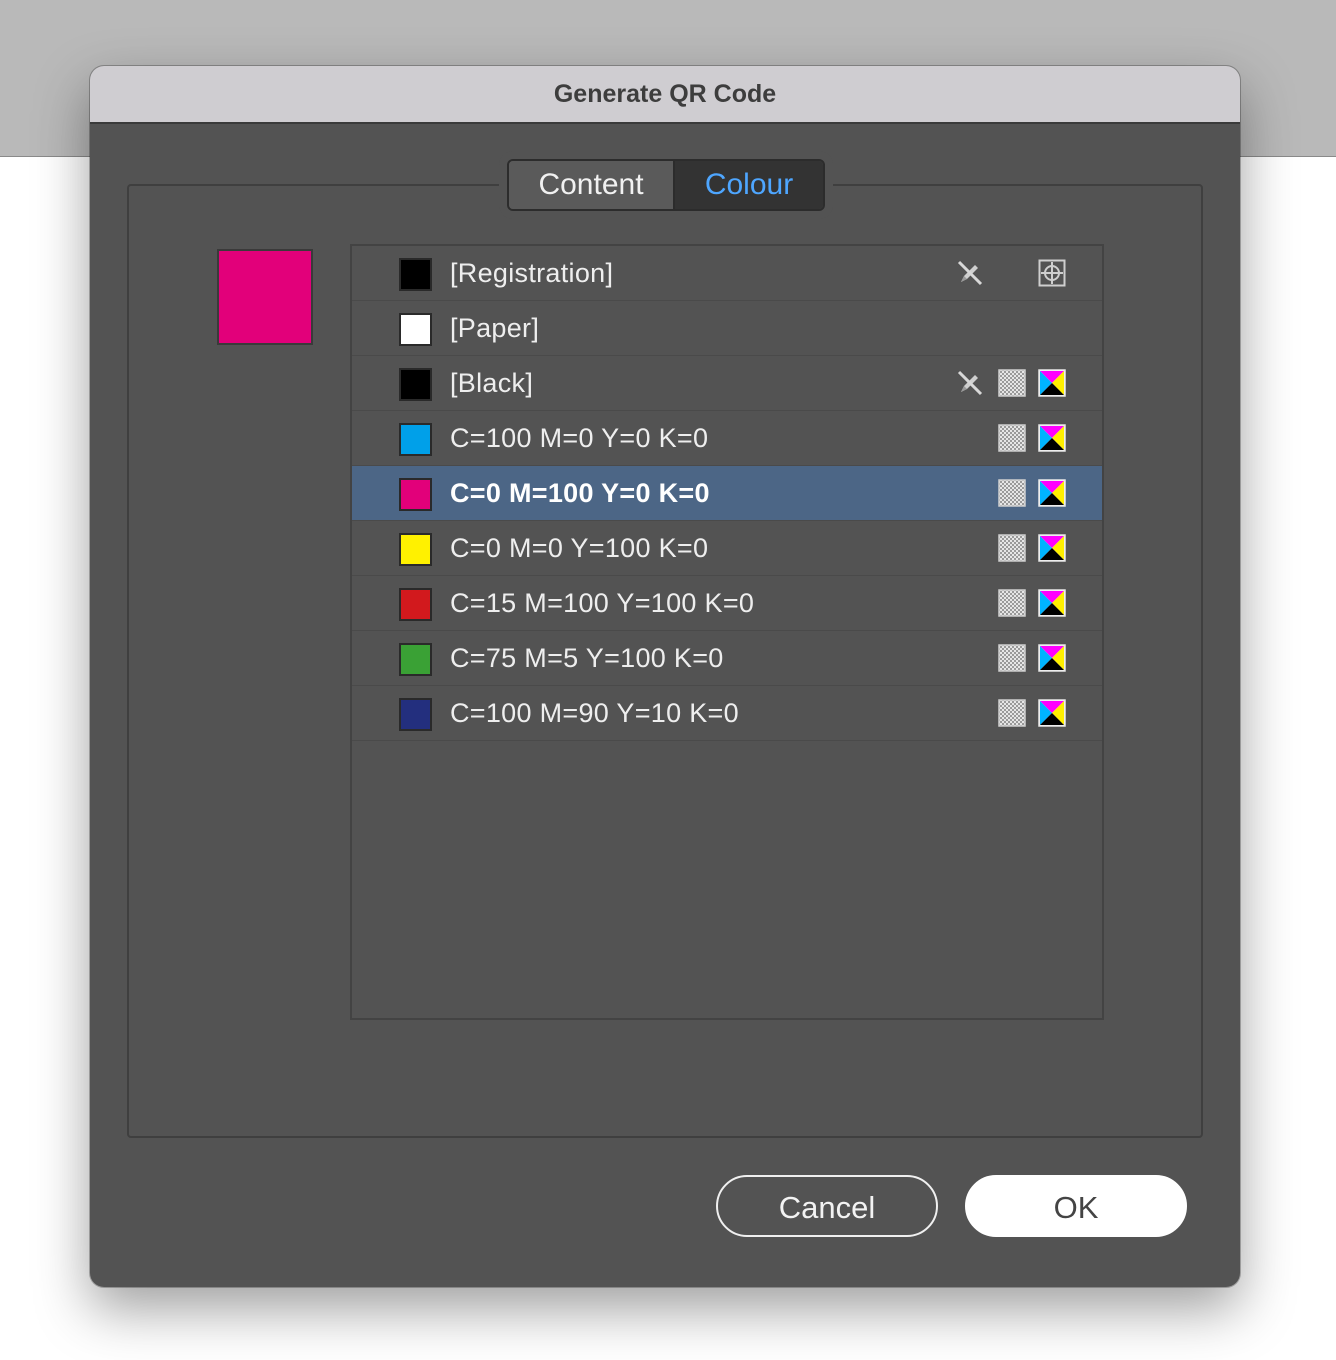 Image resolution: width=1336 pixels, height=1360 pixels. I want to click on swatch-label: [Paper], so click(495, 328).